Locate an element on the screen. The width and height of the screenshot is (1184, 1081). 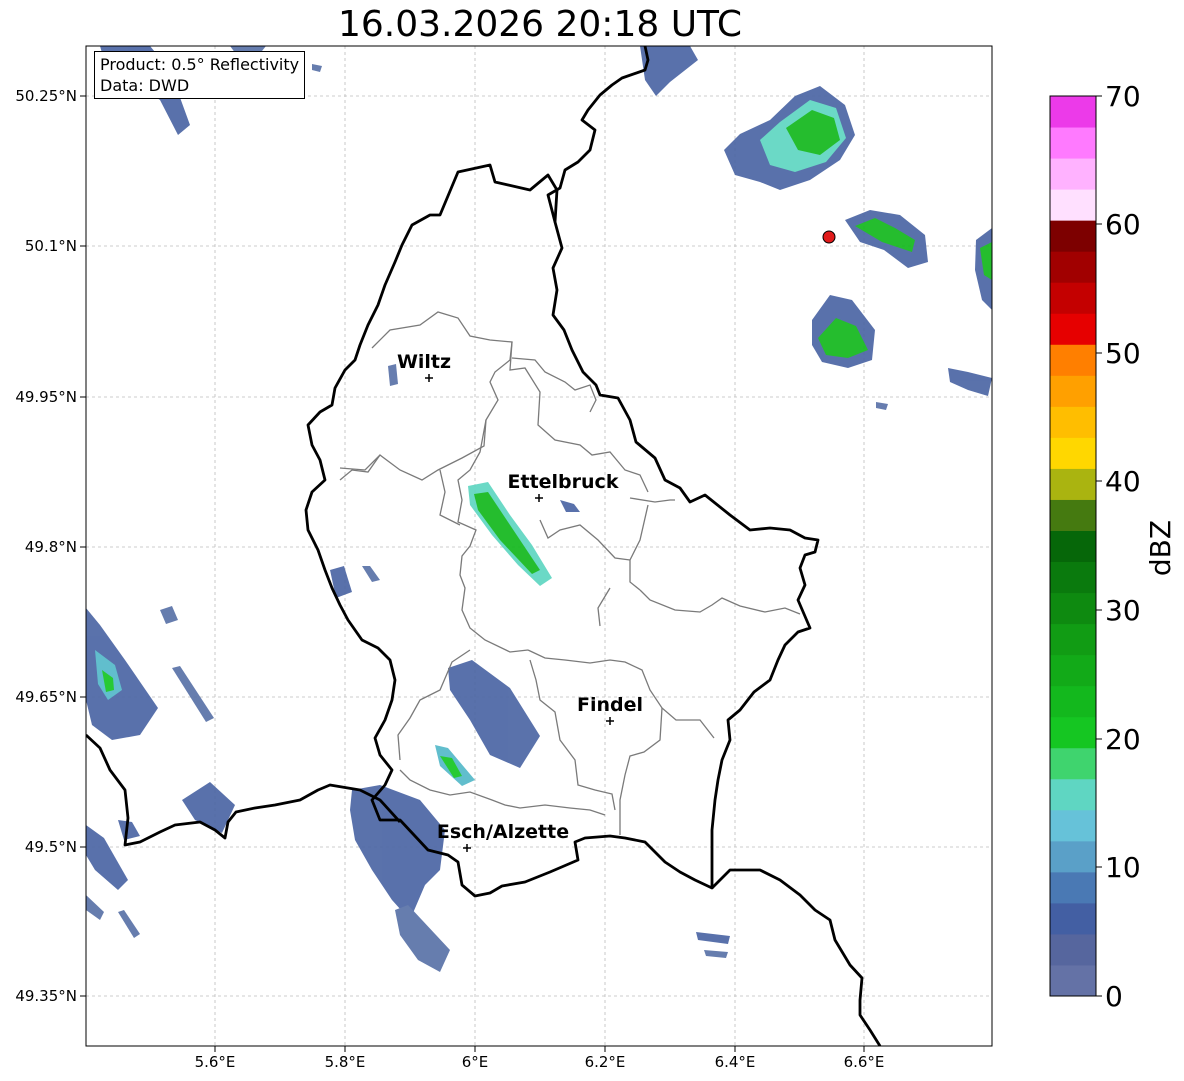
echo-south-cluster is located at coordinates (397, 852).